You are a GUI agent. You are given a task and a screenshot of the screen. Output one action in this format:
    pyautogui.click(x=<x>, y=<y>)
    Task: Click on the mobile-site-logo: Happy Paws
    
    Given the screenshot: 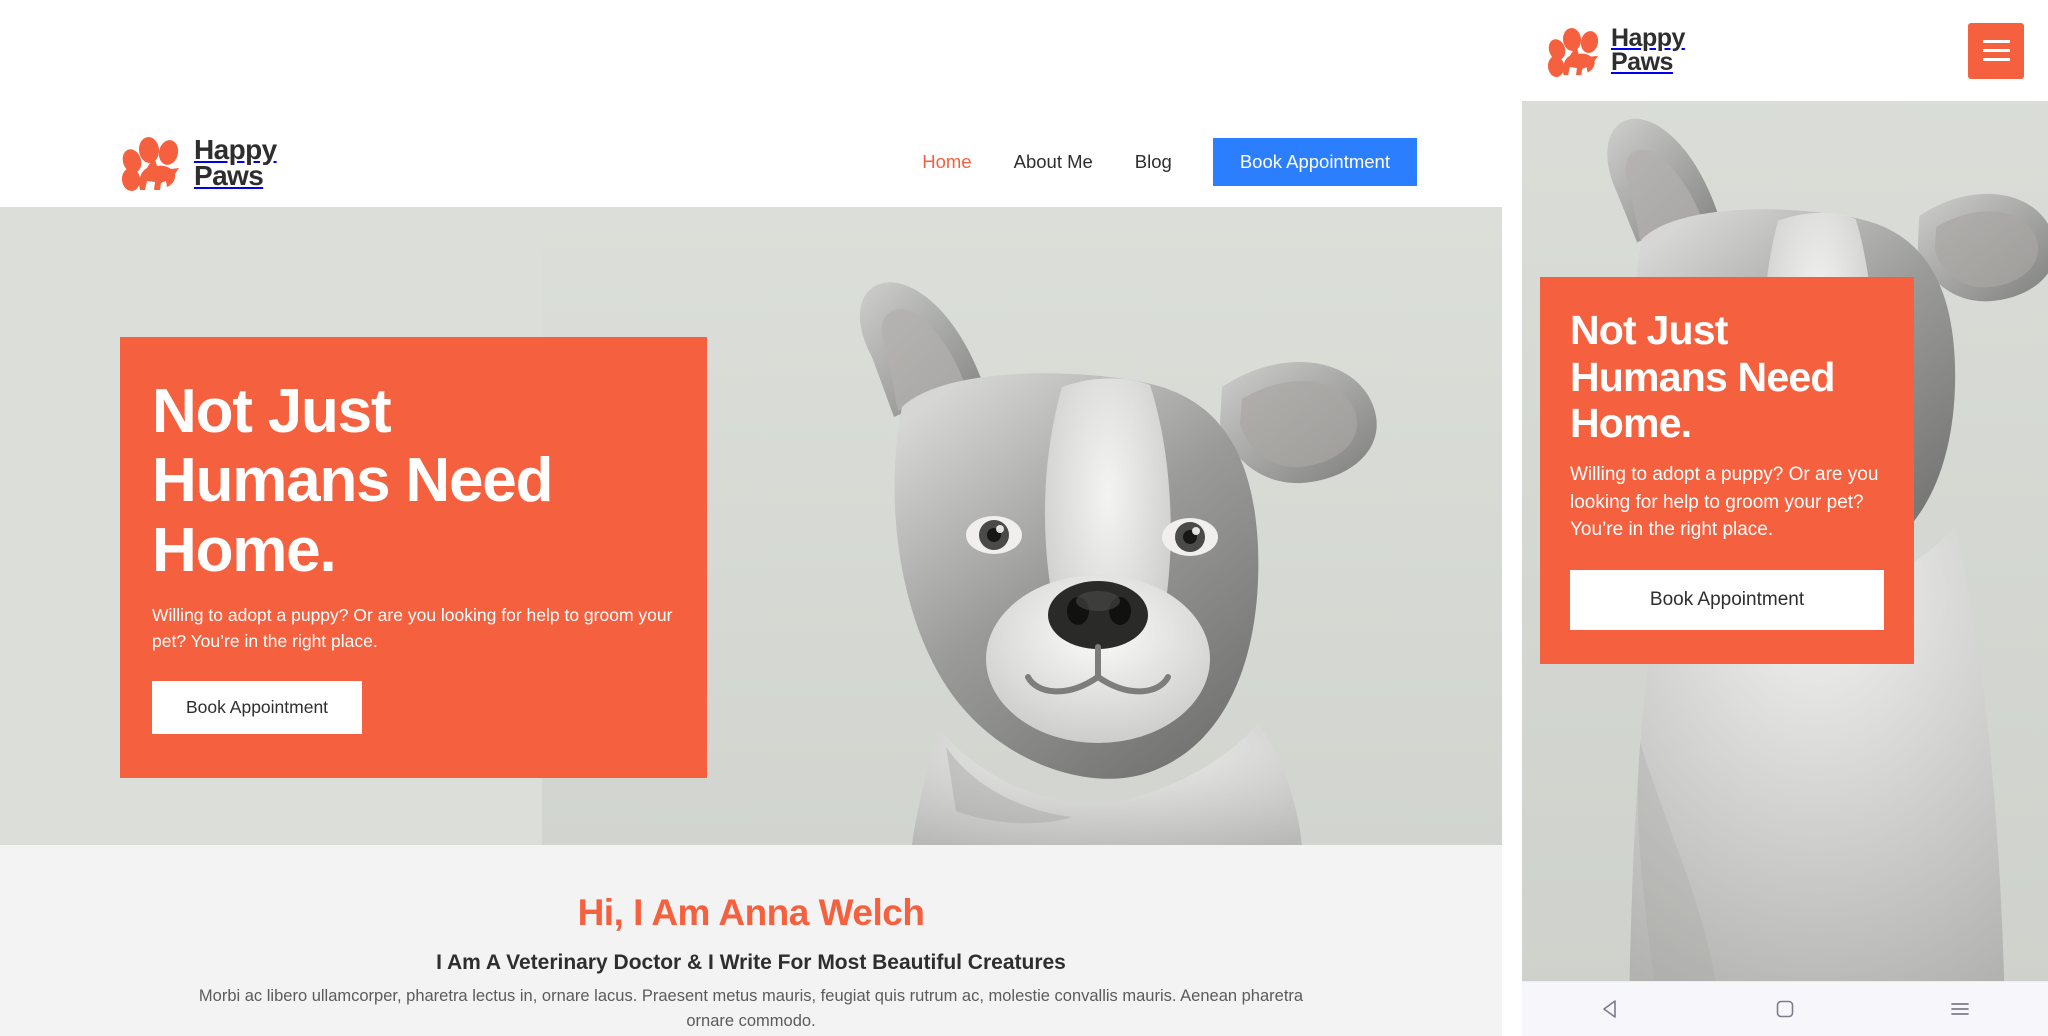 What is the action you would take?
    pyautogui.click(x=1615, y=52)
    